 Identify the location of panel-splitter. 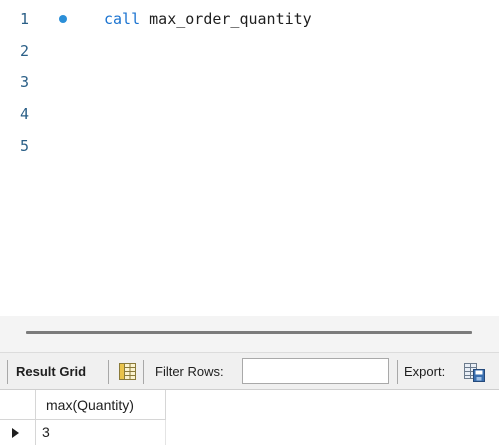
(249, 334).